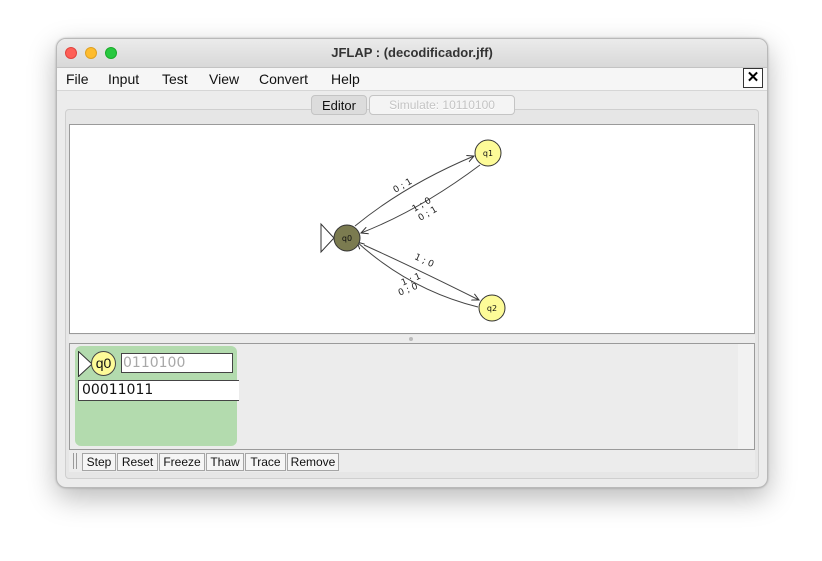  I want to click on state-q1-label: q1, so click(488, 153).